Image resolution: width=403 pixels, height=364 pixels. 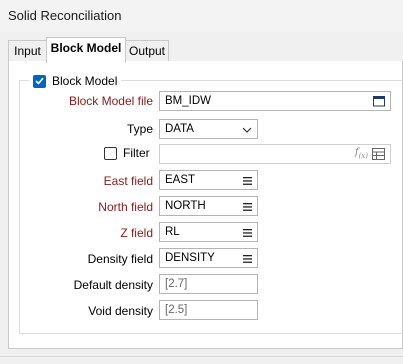 I want to click on divider, so click(x=201, y=356).